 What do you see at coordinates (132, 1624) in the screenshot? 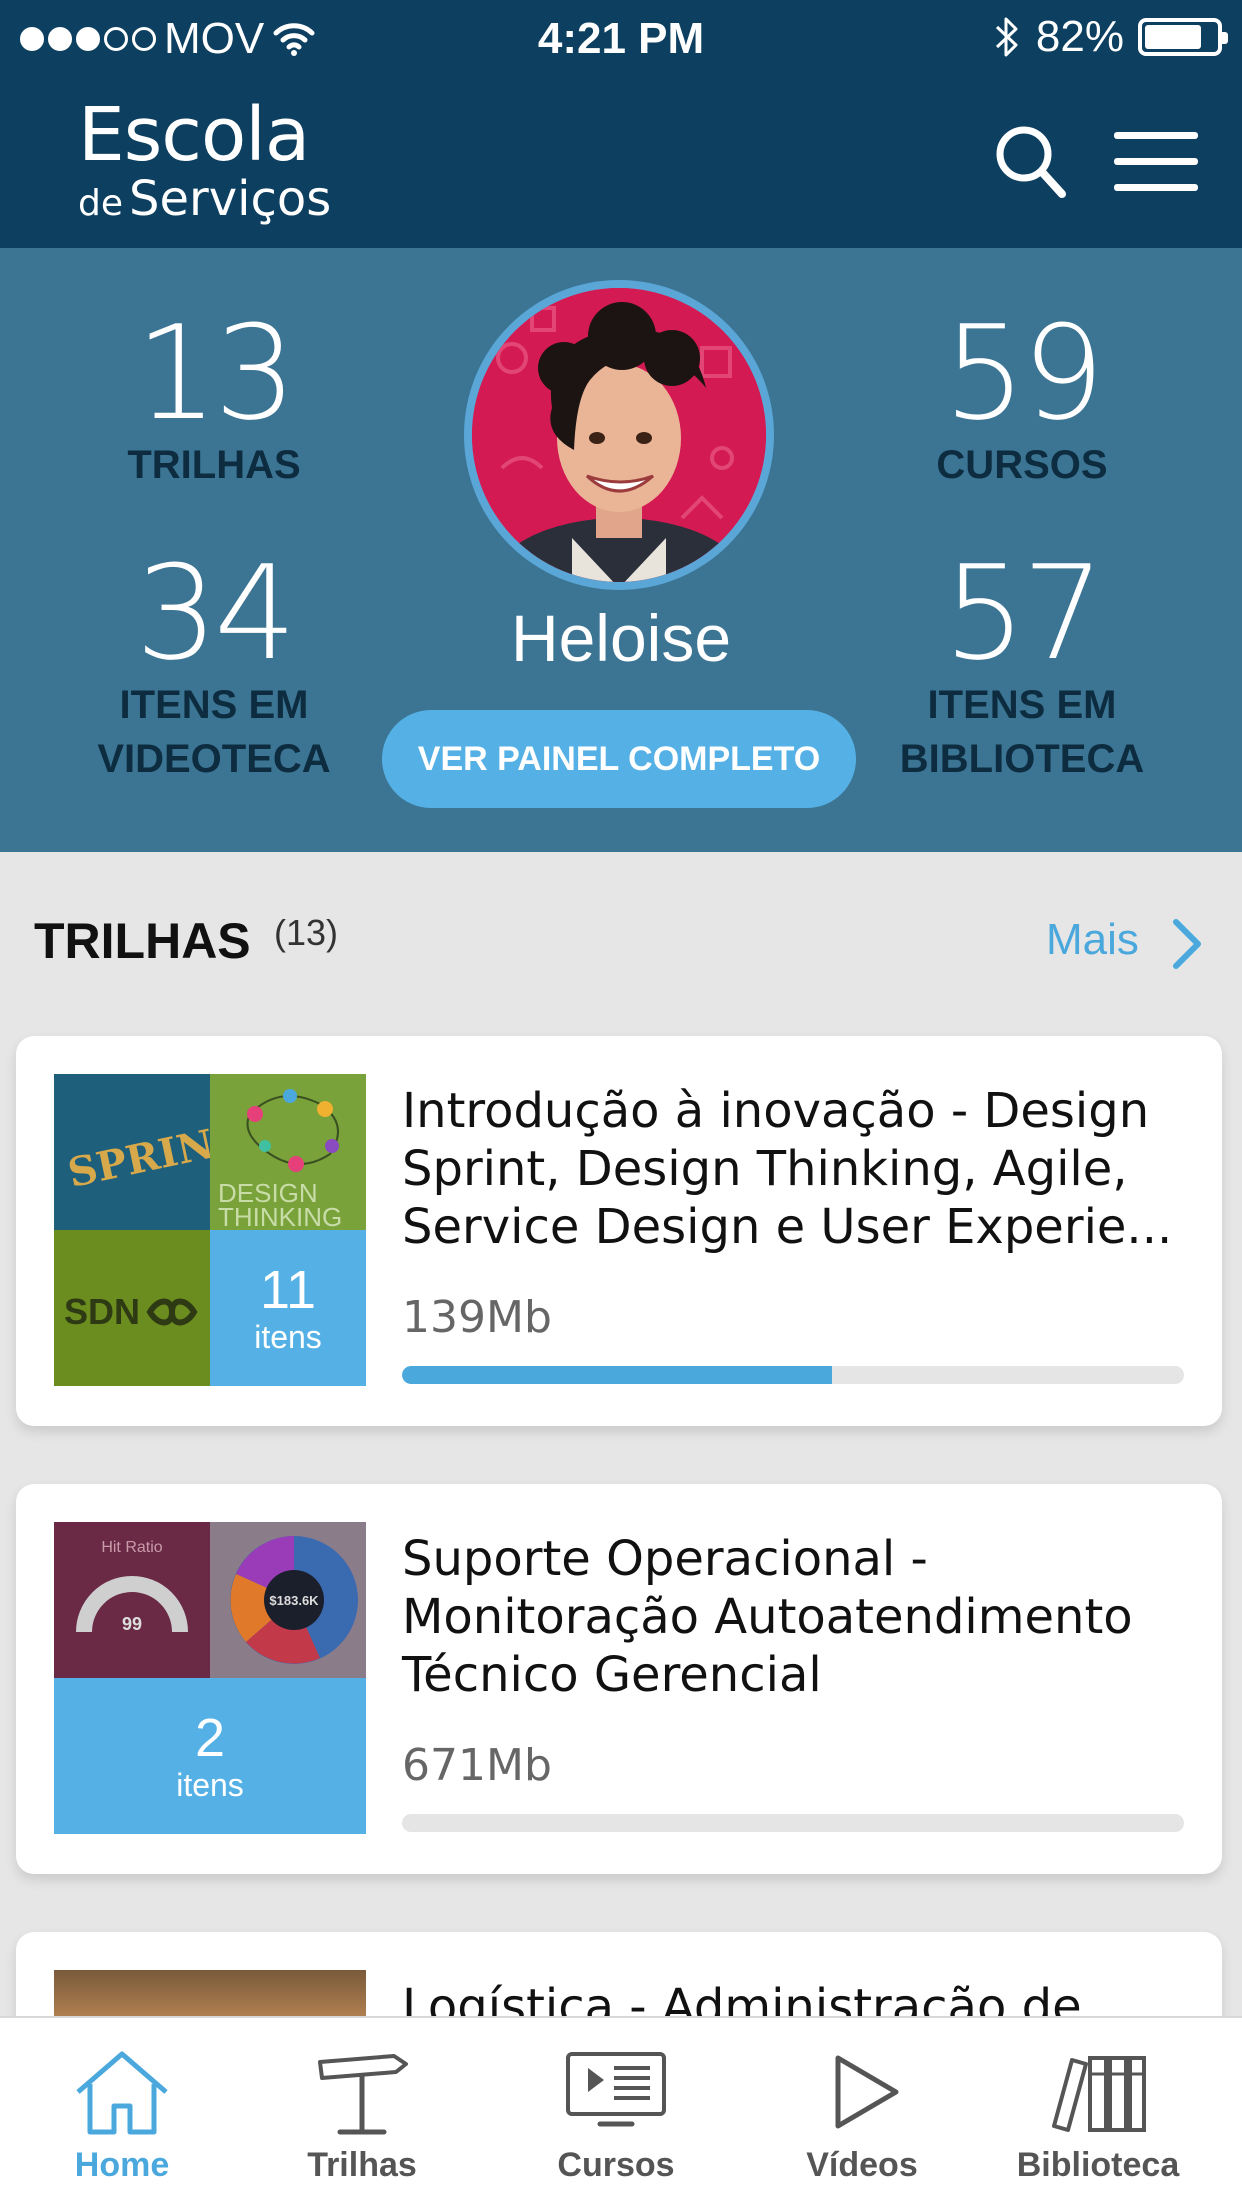
I see `svg-text: 99` at bounding box center [132, 1624].